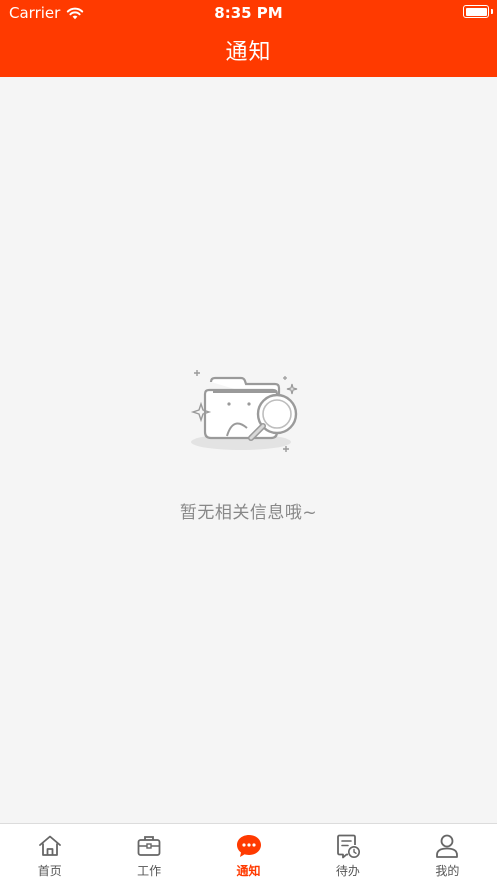  What do you see at coordinates (248, 38) in the screenshot?
I see `header: Carrier 8:35 PM 通知` at bounding box center [248, 38].